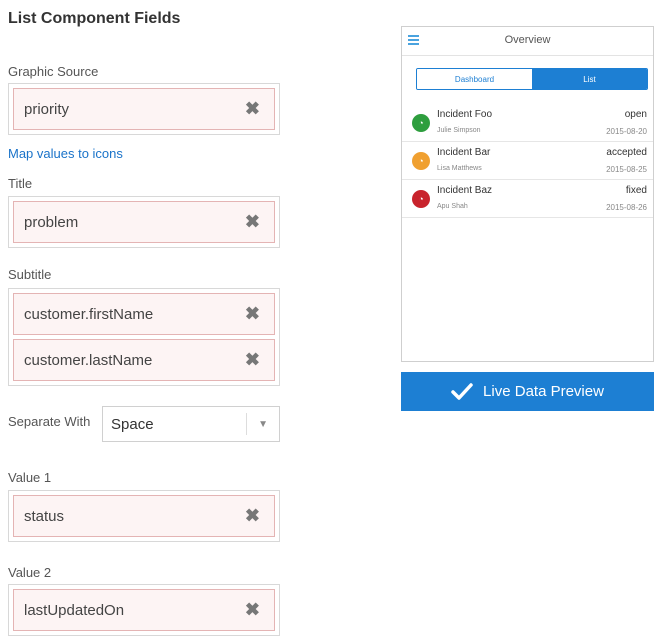 The image size is (654, 636). I want to click on graphic-source-label: Graphic Source, so click(53, 71).